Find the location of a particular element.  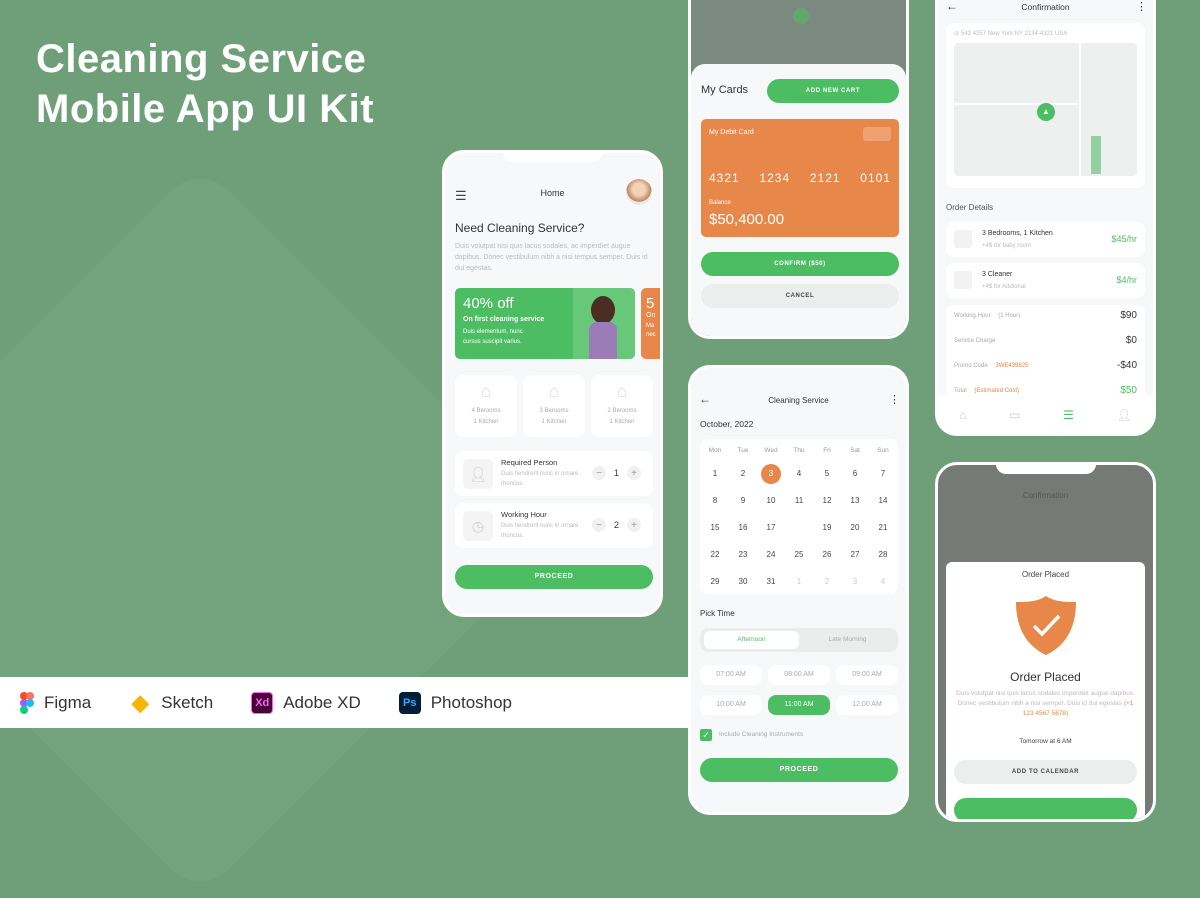

house-icon: ⌂ is located at coordinates (554, 391).